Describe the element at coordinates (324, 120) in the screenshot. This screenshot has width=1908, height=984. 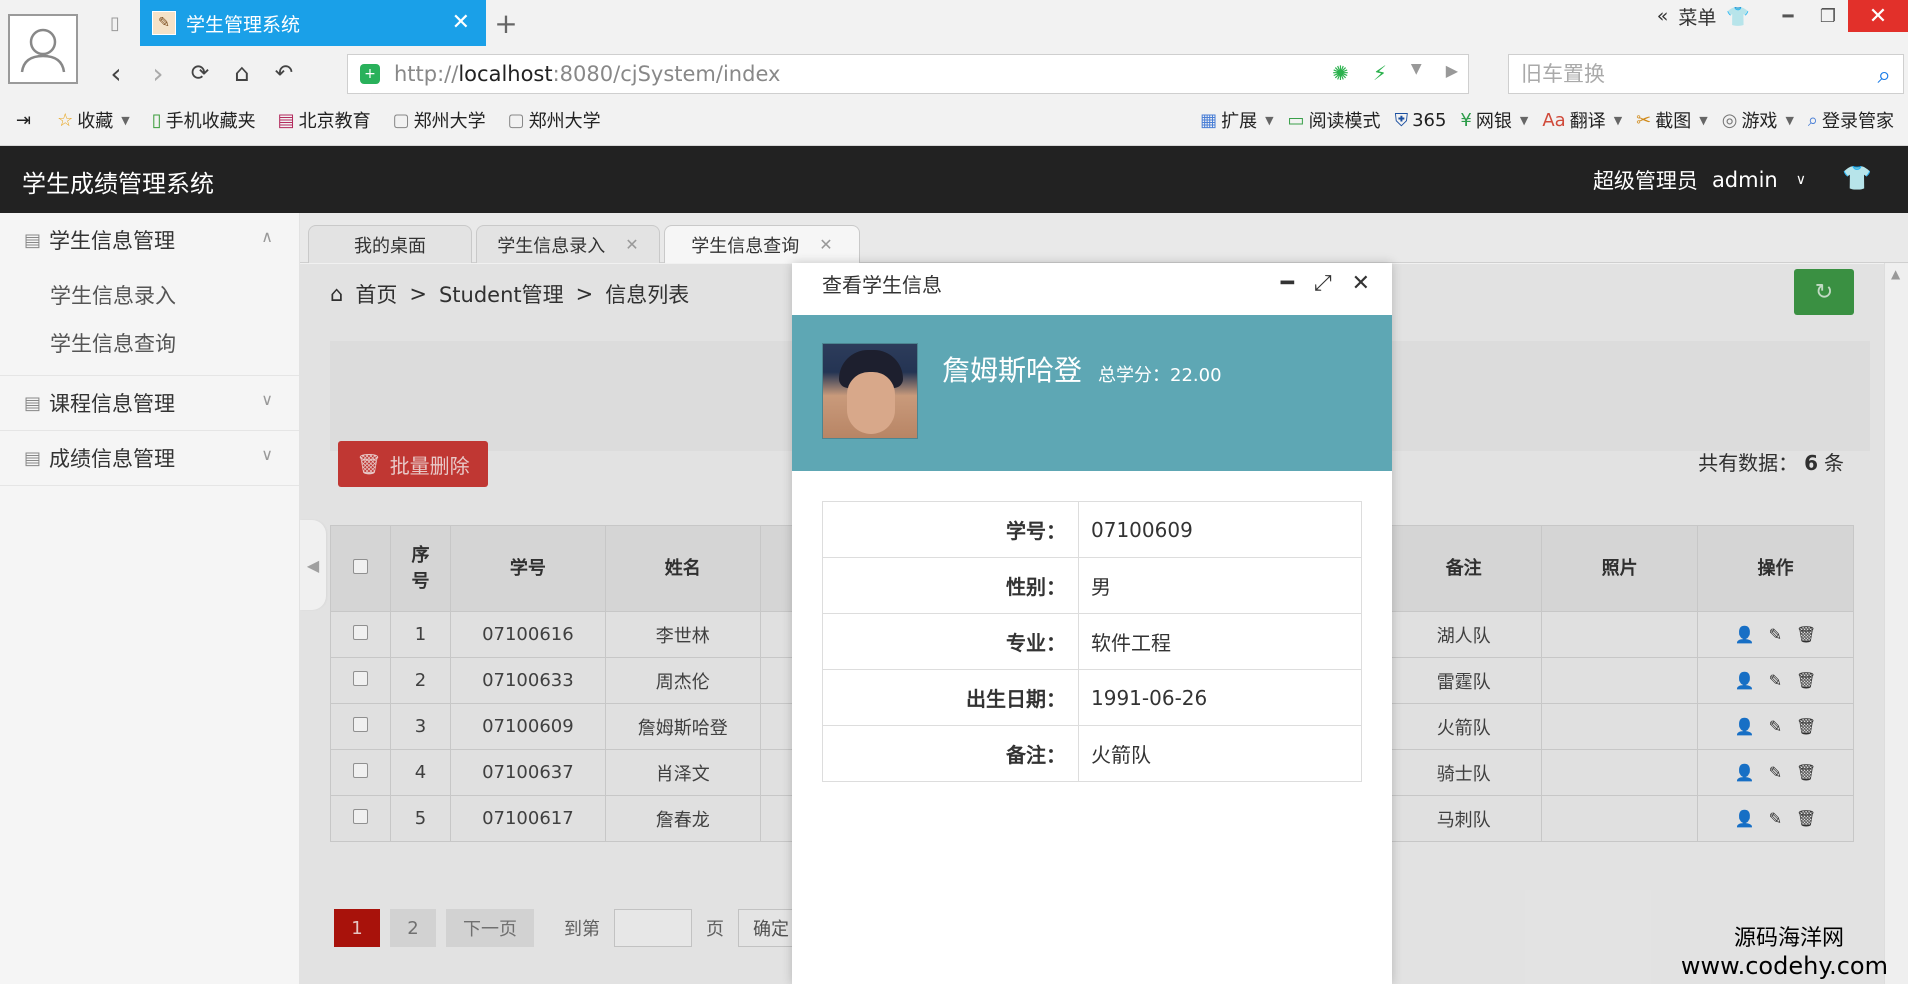
I see `bookmark-beijing-edu: ▤ 北京教育` at that location.